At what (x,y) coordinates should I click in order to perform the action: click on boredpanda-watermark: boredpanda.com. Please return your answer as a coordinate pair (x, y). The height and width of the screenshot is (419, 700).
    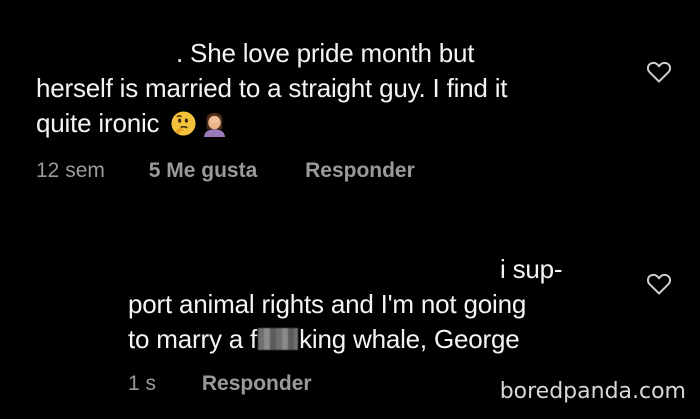
    Looking at the image, I should click on (592, 391).